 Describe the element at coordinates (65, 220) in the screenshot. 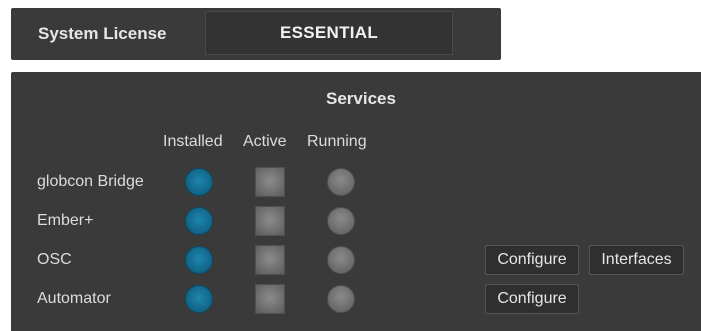

I see `service-name: Ember+` at that location.